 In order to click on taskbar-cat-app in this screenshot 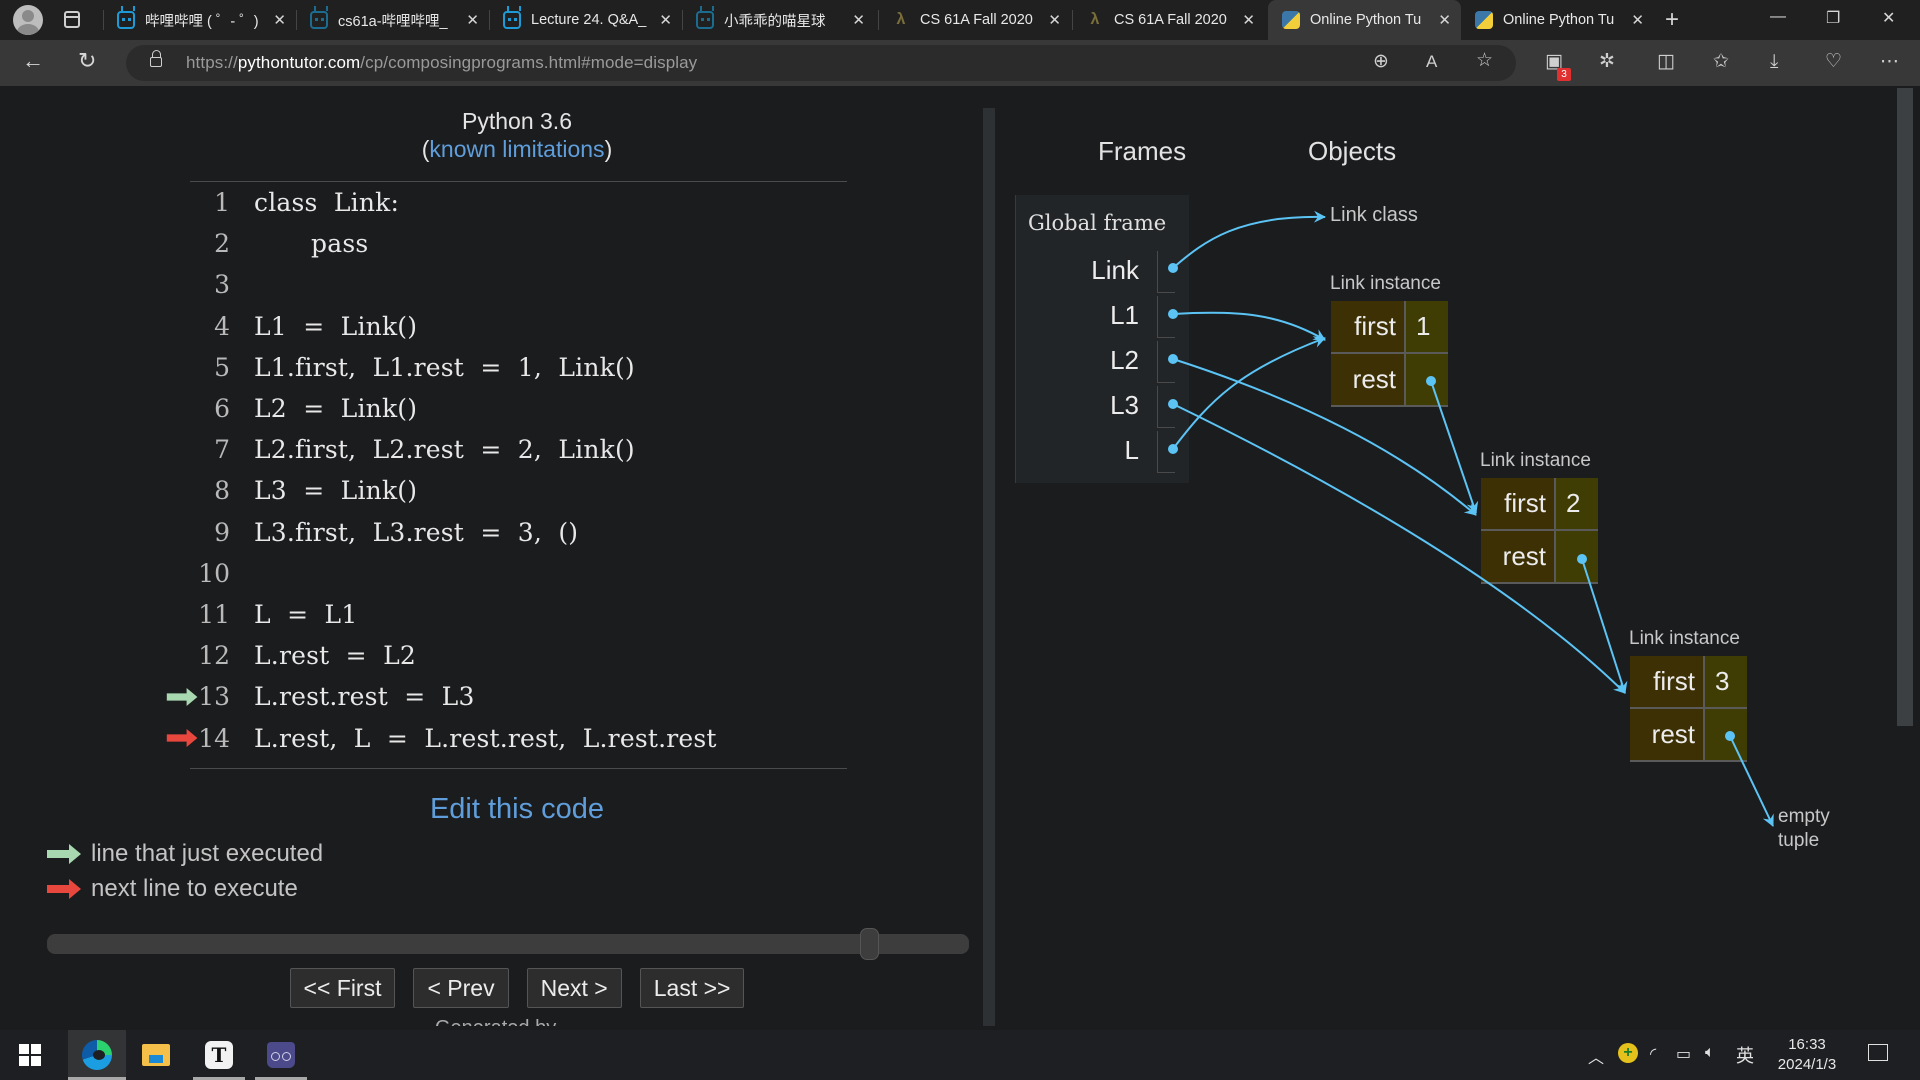, I will do `click(281, 1055)`.